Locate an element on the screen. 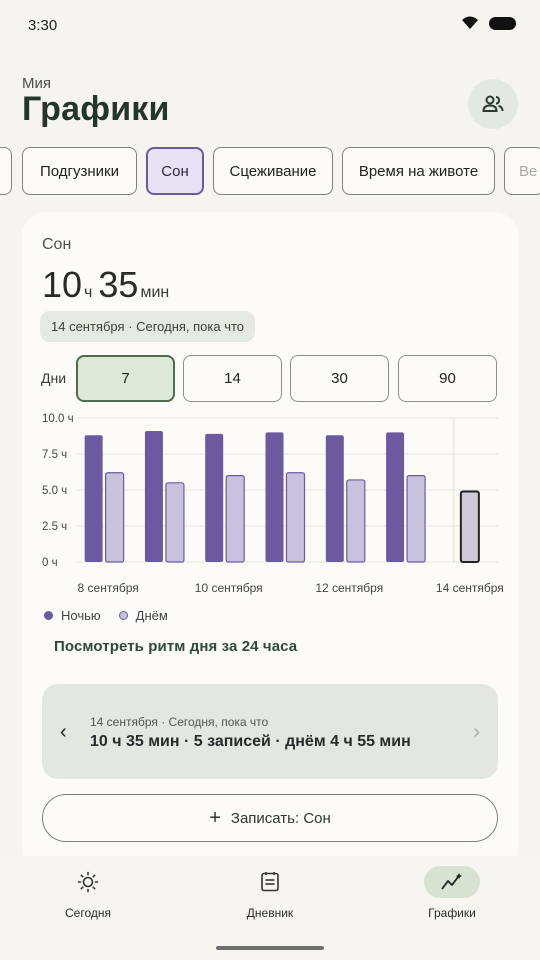 The image size is (540, 960). status-bar: 3:30 is located at coordinates (270, 26).